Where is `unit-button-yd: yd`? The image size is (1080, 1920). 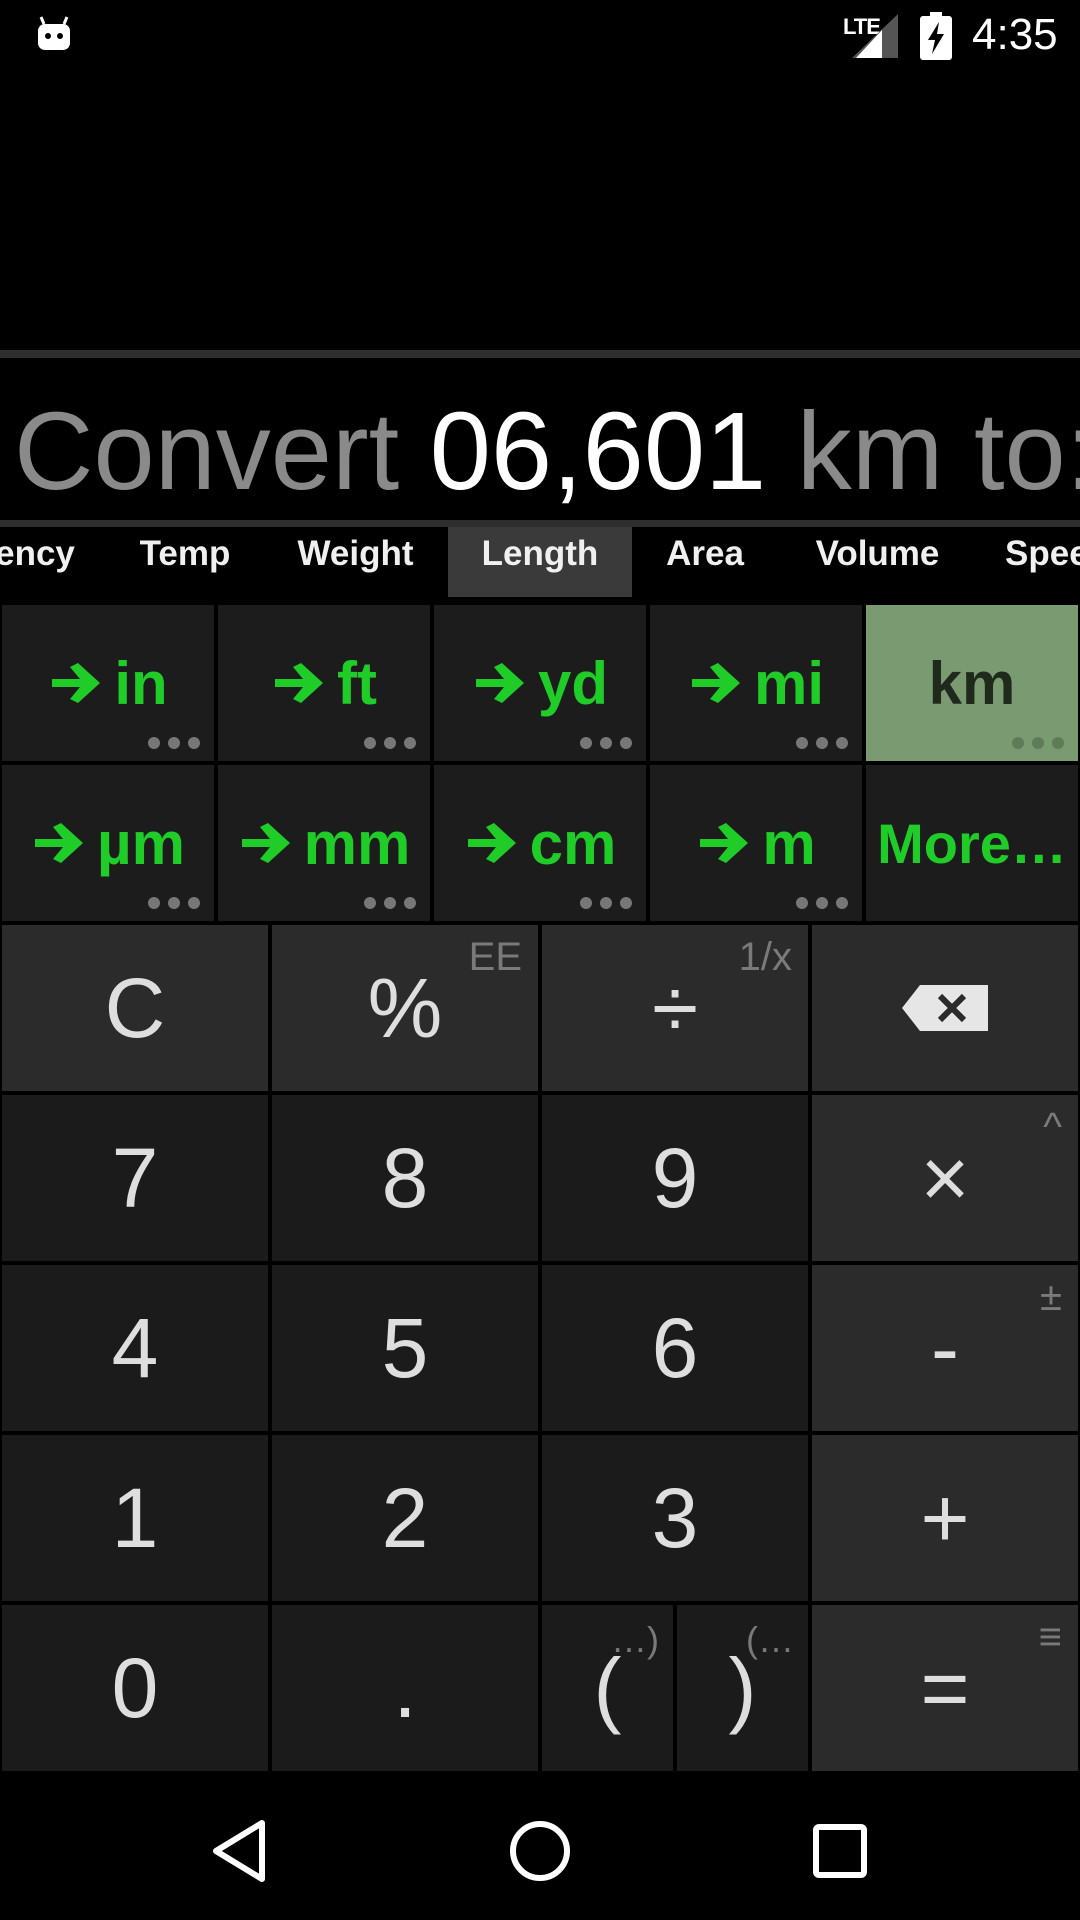 unit-button-yd: yd is located at coordinates (540, 683).